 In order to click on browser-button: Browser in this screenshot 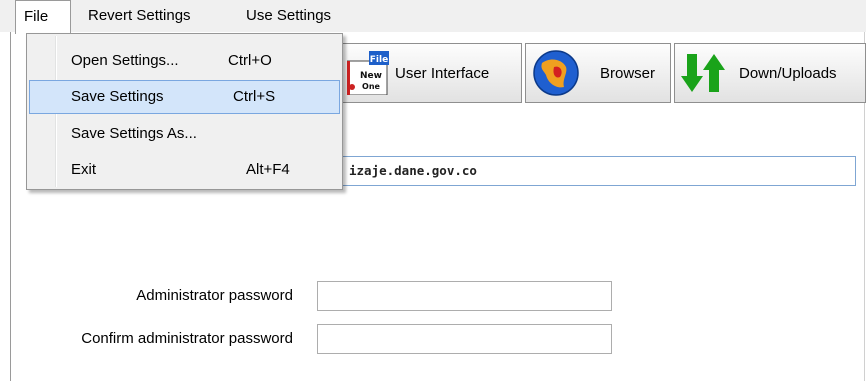, I will do `click(598, 73)`.